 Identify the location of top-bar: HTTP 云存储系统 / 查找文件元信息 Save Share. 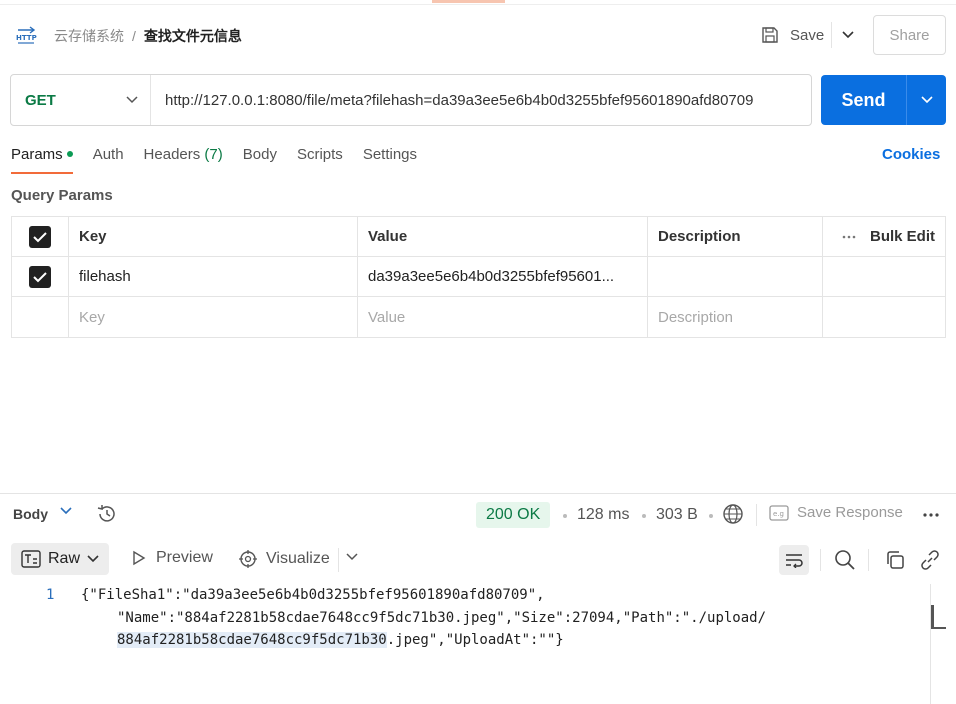
(478, 35).